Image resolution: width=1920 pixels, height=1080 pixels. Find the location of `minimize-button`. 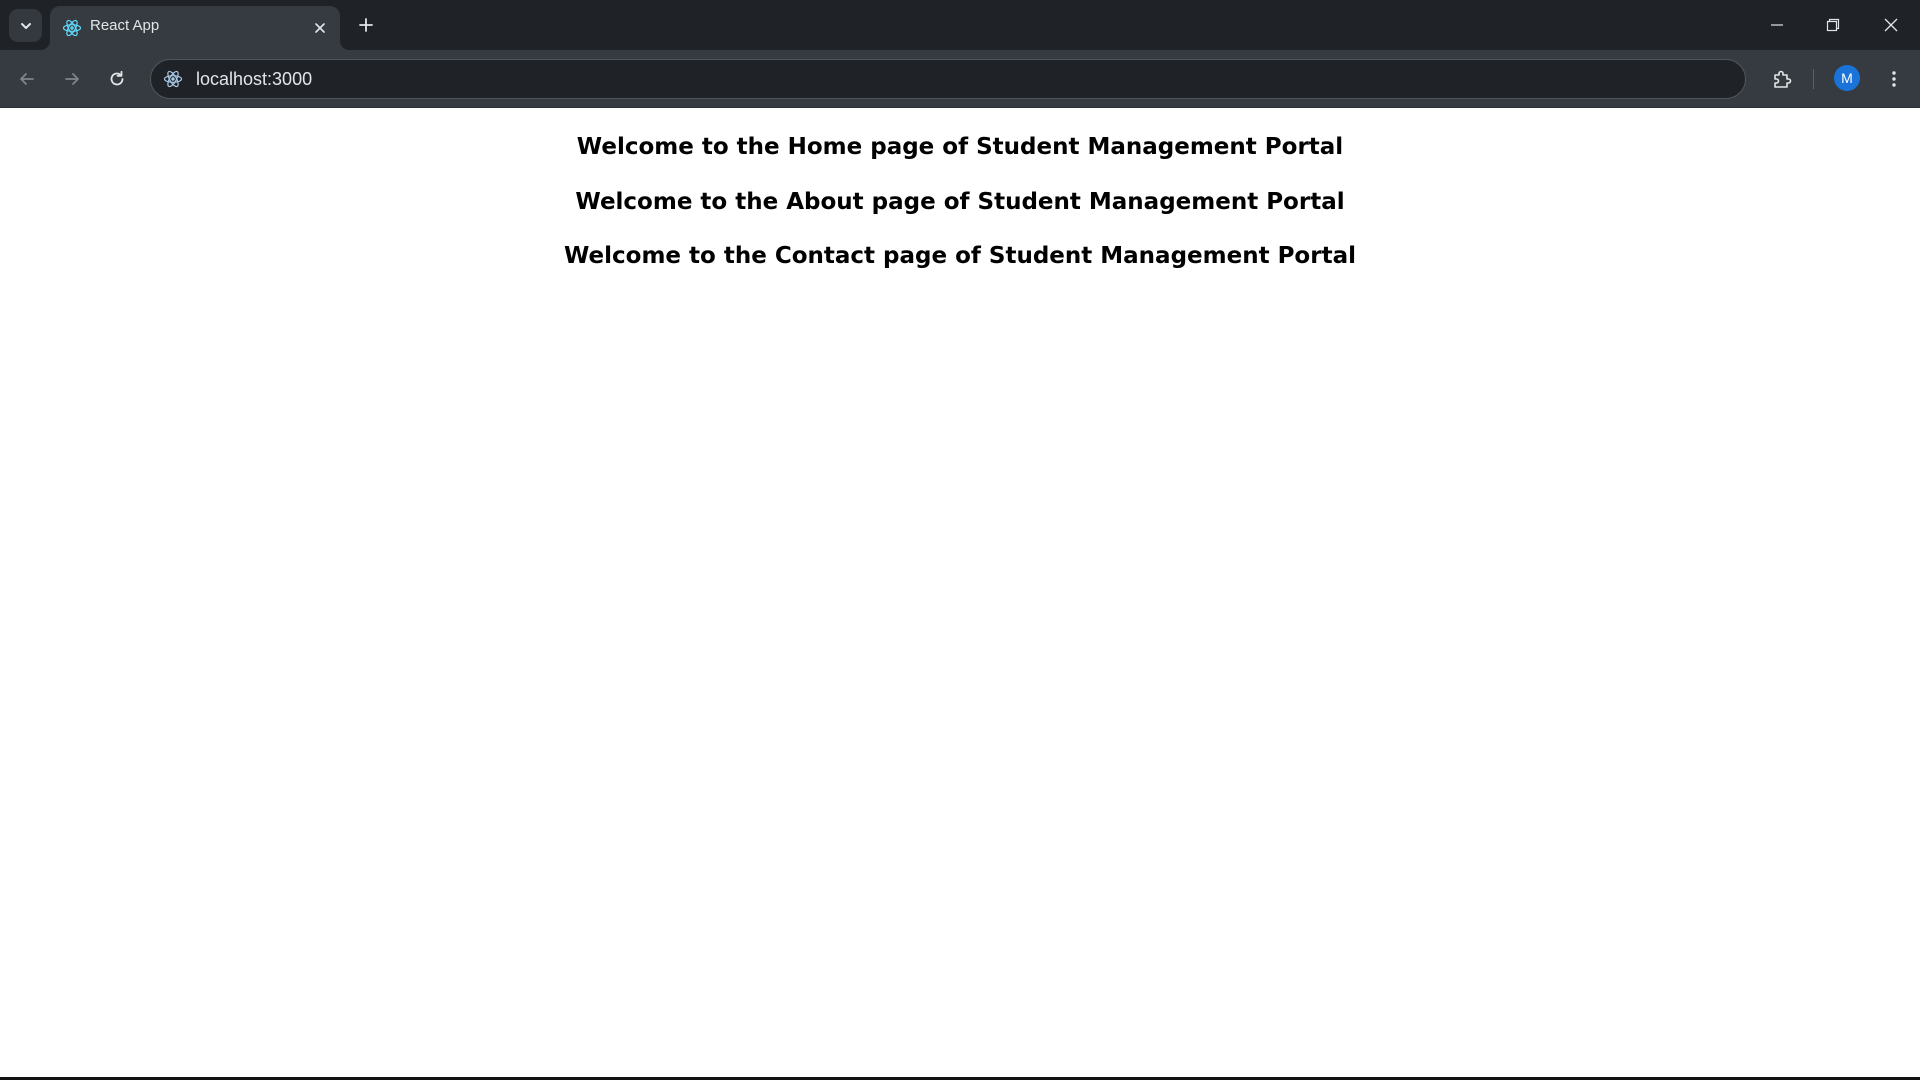

minimize-button is located at coordinates (1777, 25).